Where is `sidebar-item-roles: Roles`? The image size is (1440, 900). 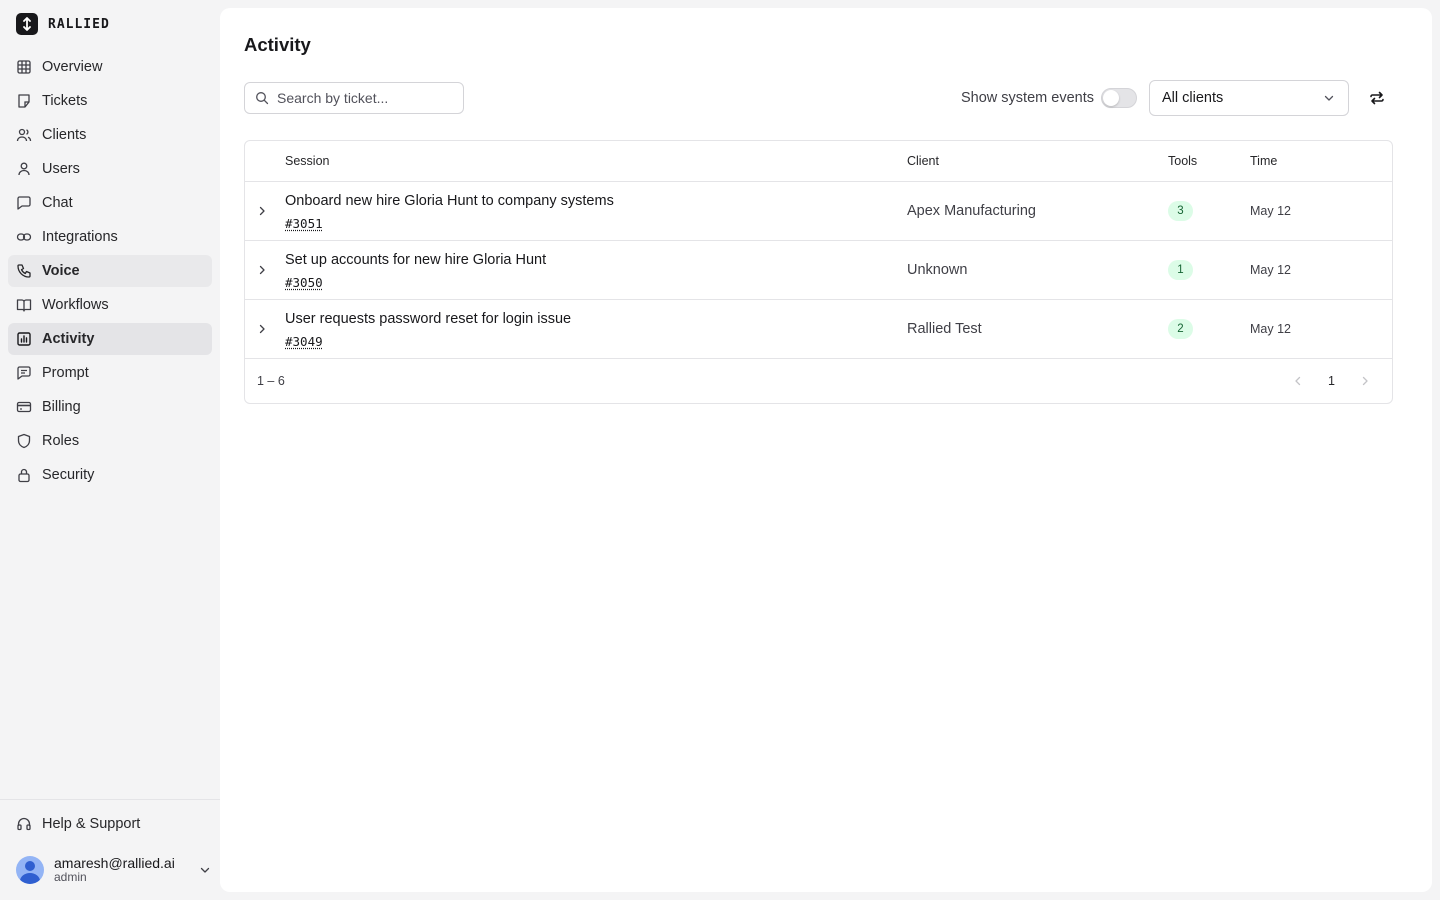 sidebar-item-roles: Roles is located at coordinates (110, 441).